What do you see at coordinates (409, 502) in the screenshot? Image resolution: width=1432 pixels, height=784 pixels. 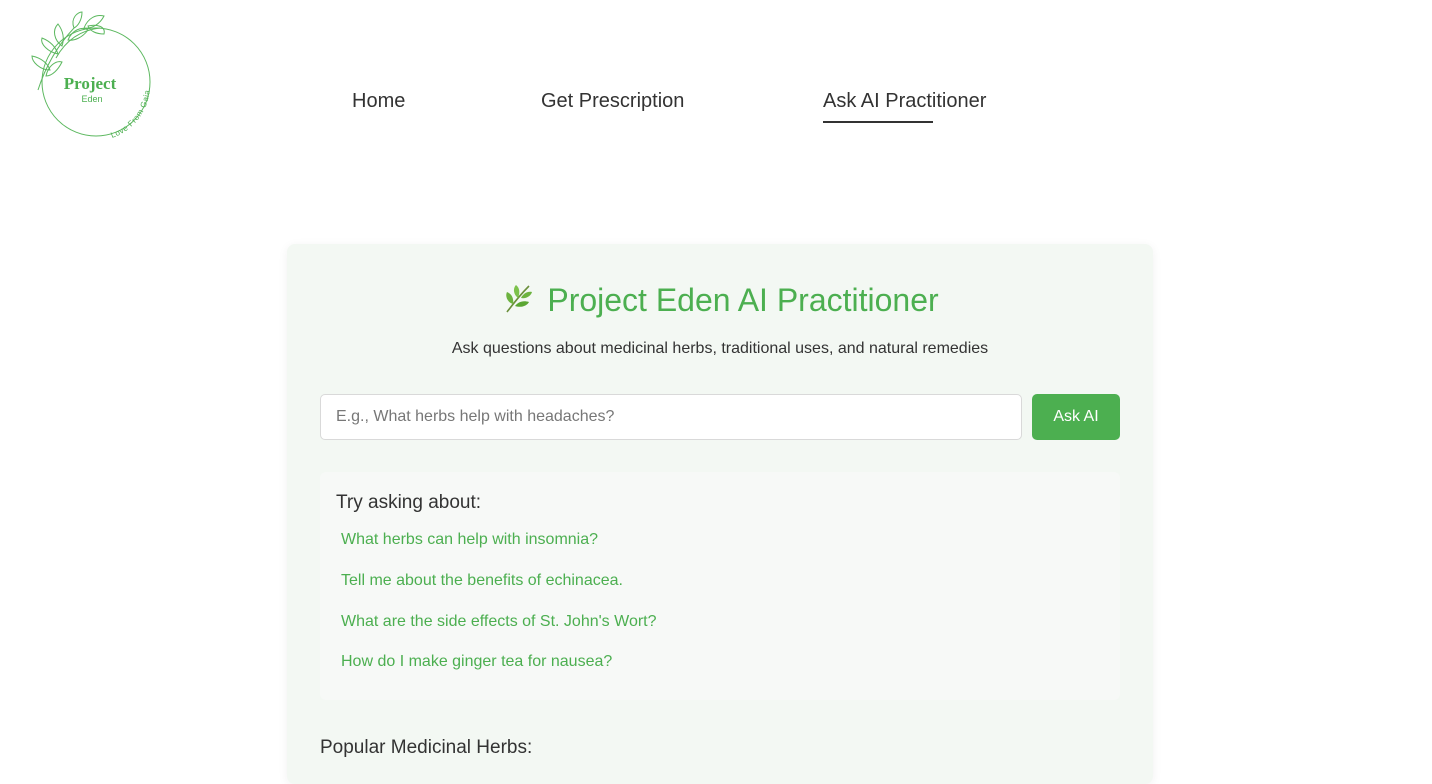 I see `suggestions-title: Try asking about:` at bounding box center [409, 502].